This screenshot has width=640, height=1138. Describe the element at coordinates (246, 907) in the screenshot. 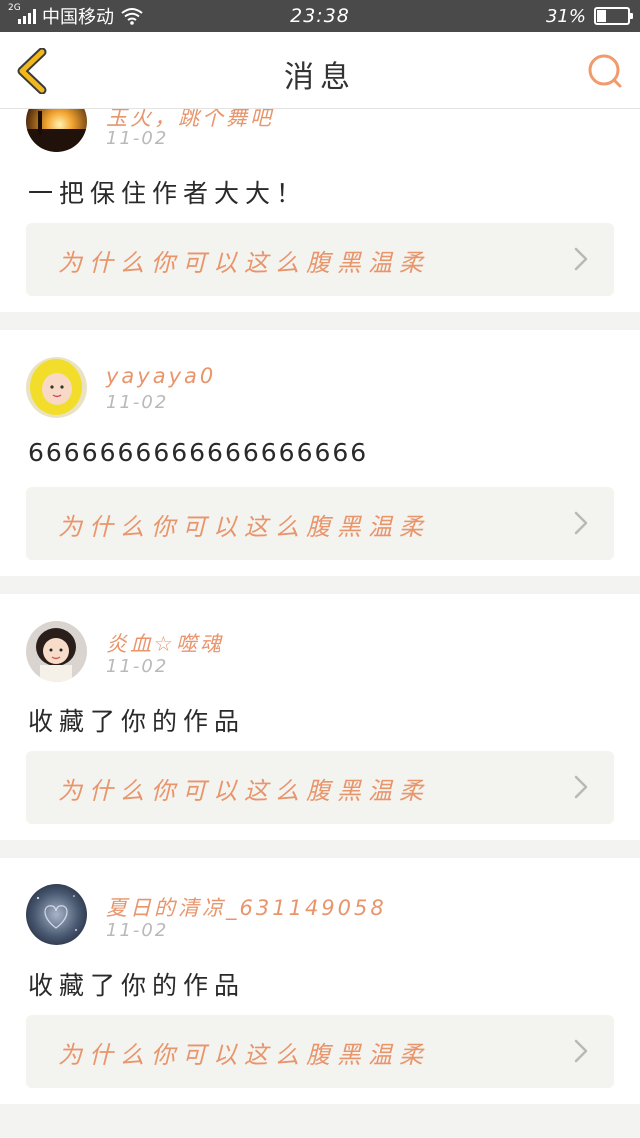

I see `username: 夏日的清凉_631149058` at that location.